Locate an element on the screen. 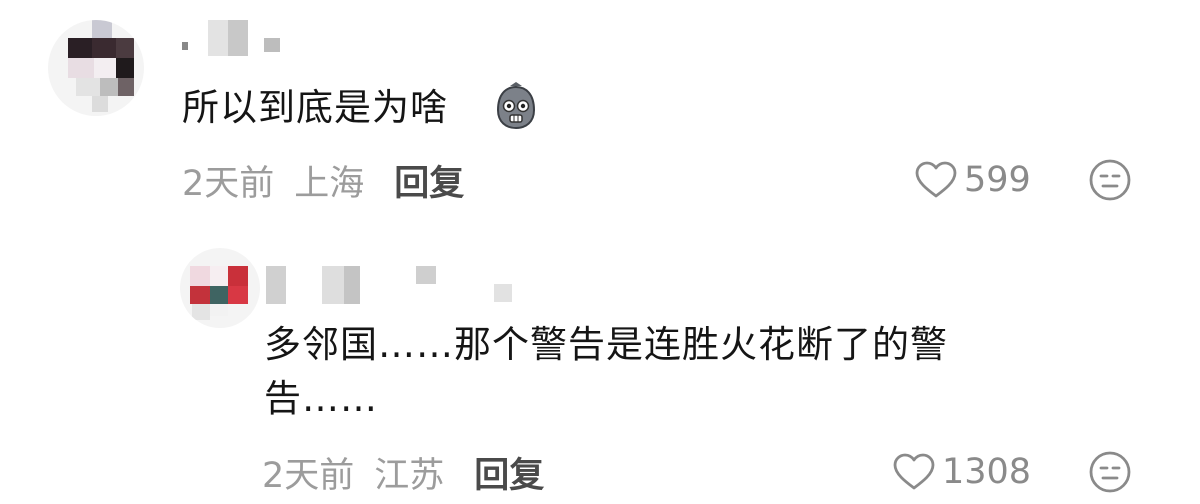 This screenshot has height=504, width=1200. like-button: 599 is located at coordinates (972, 180).